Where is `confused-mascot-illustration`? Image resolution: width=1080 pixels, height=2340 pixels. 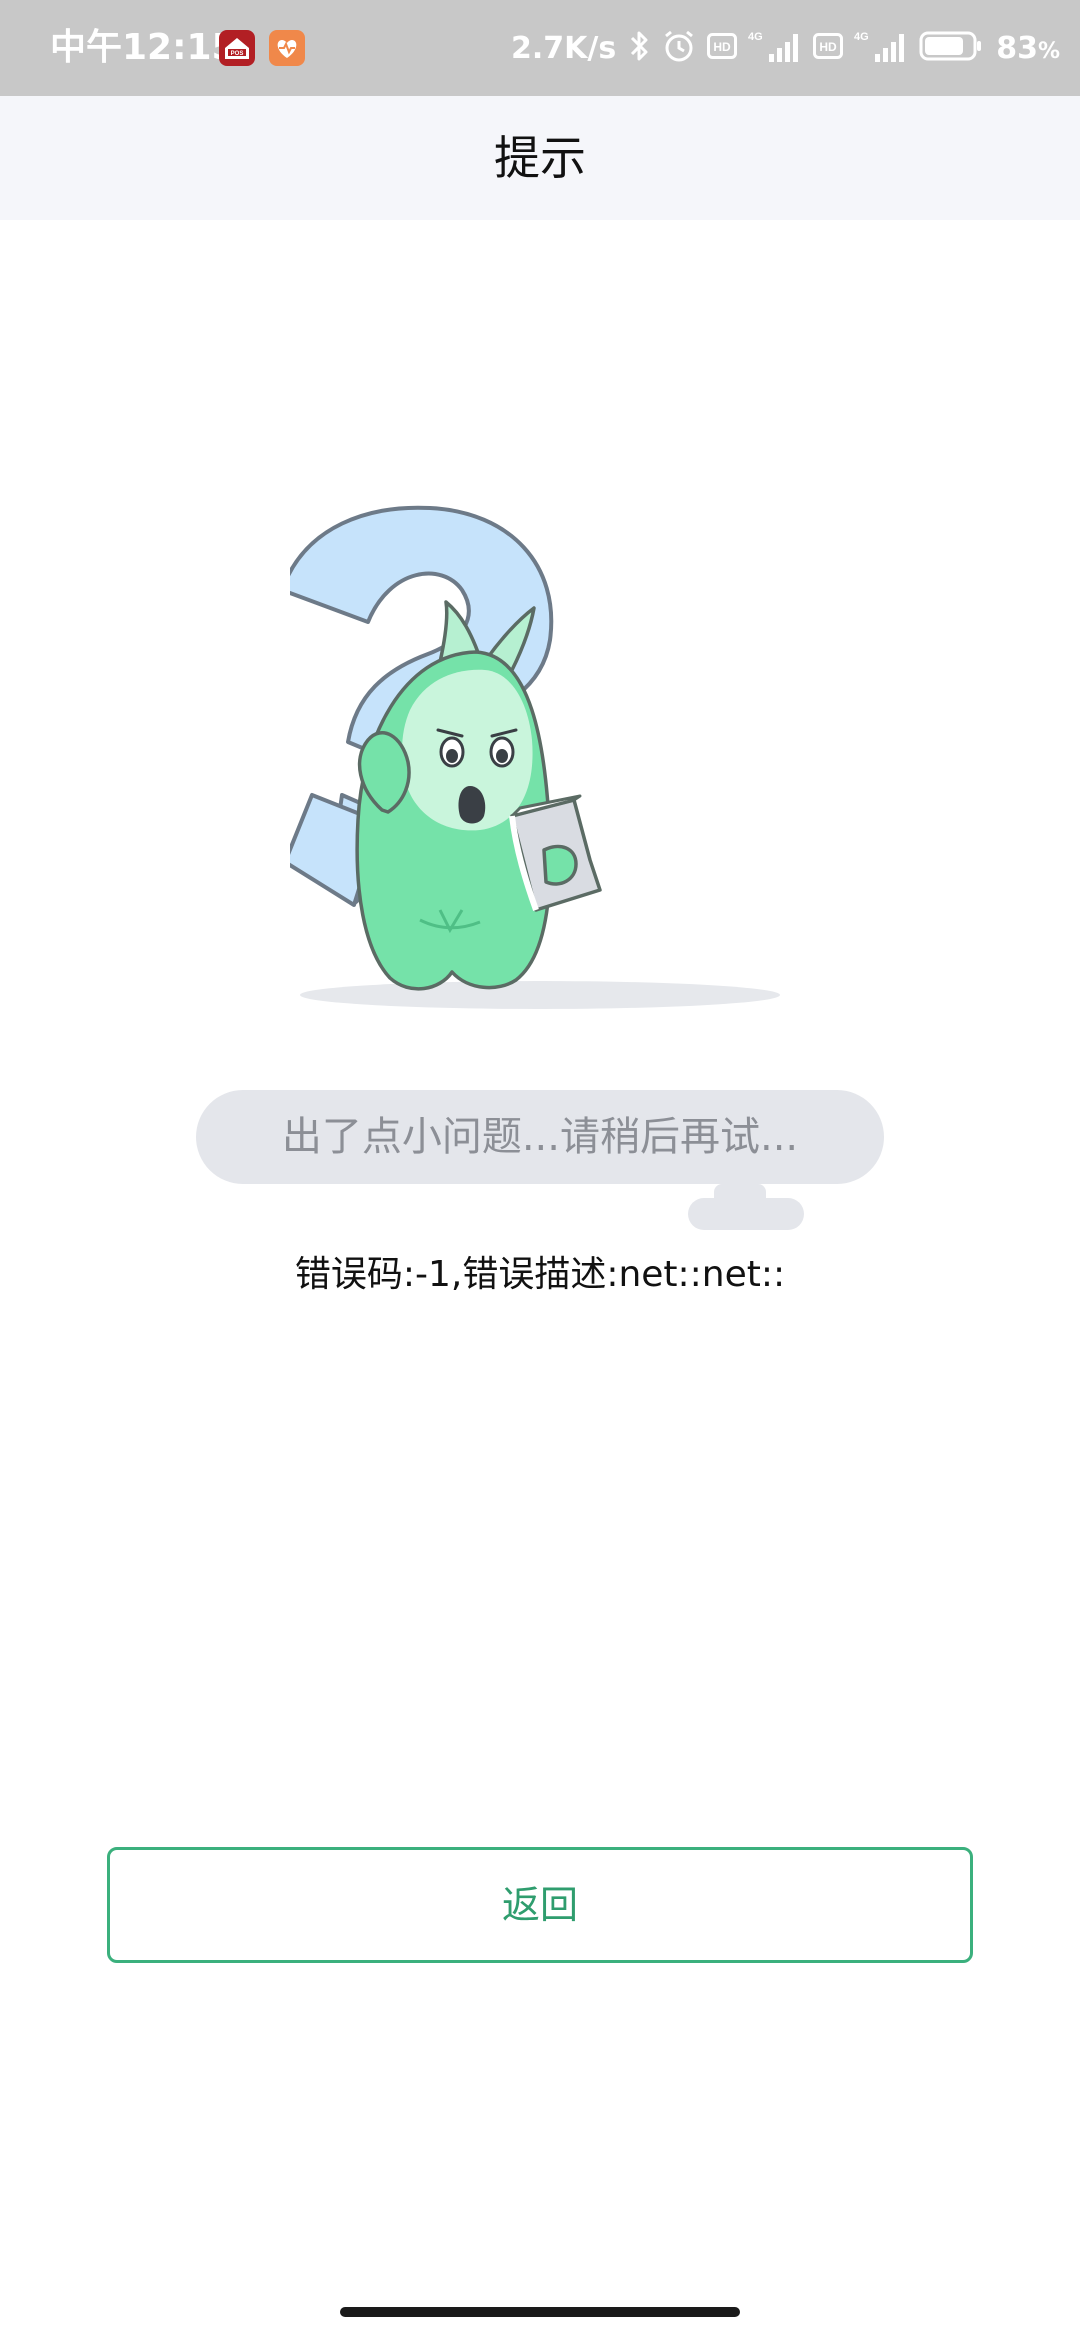 confused-mascot-illustration is located at coordinates (545, 755).